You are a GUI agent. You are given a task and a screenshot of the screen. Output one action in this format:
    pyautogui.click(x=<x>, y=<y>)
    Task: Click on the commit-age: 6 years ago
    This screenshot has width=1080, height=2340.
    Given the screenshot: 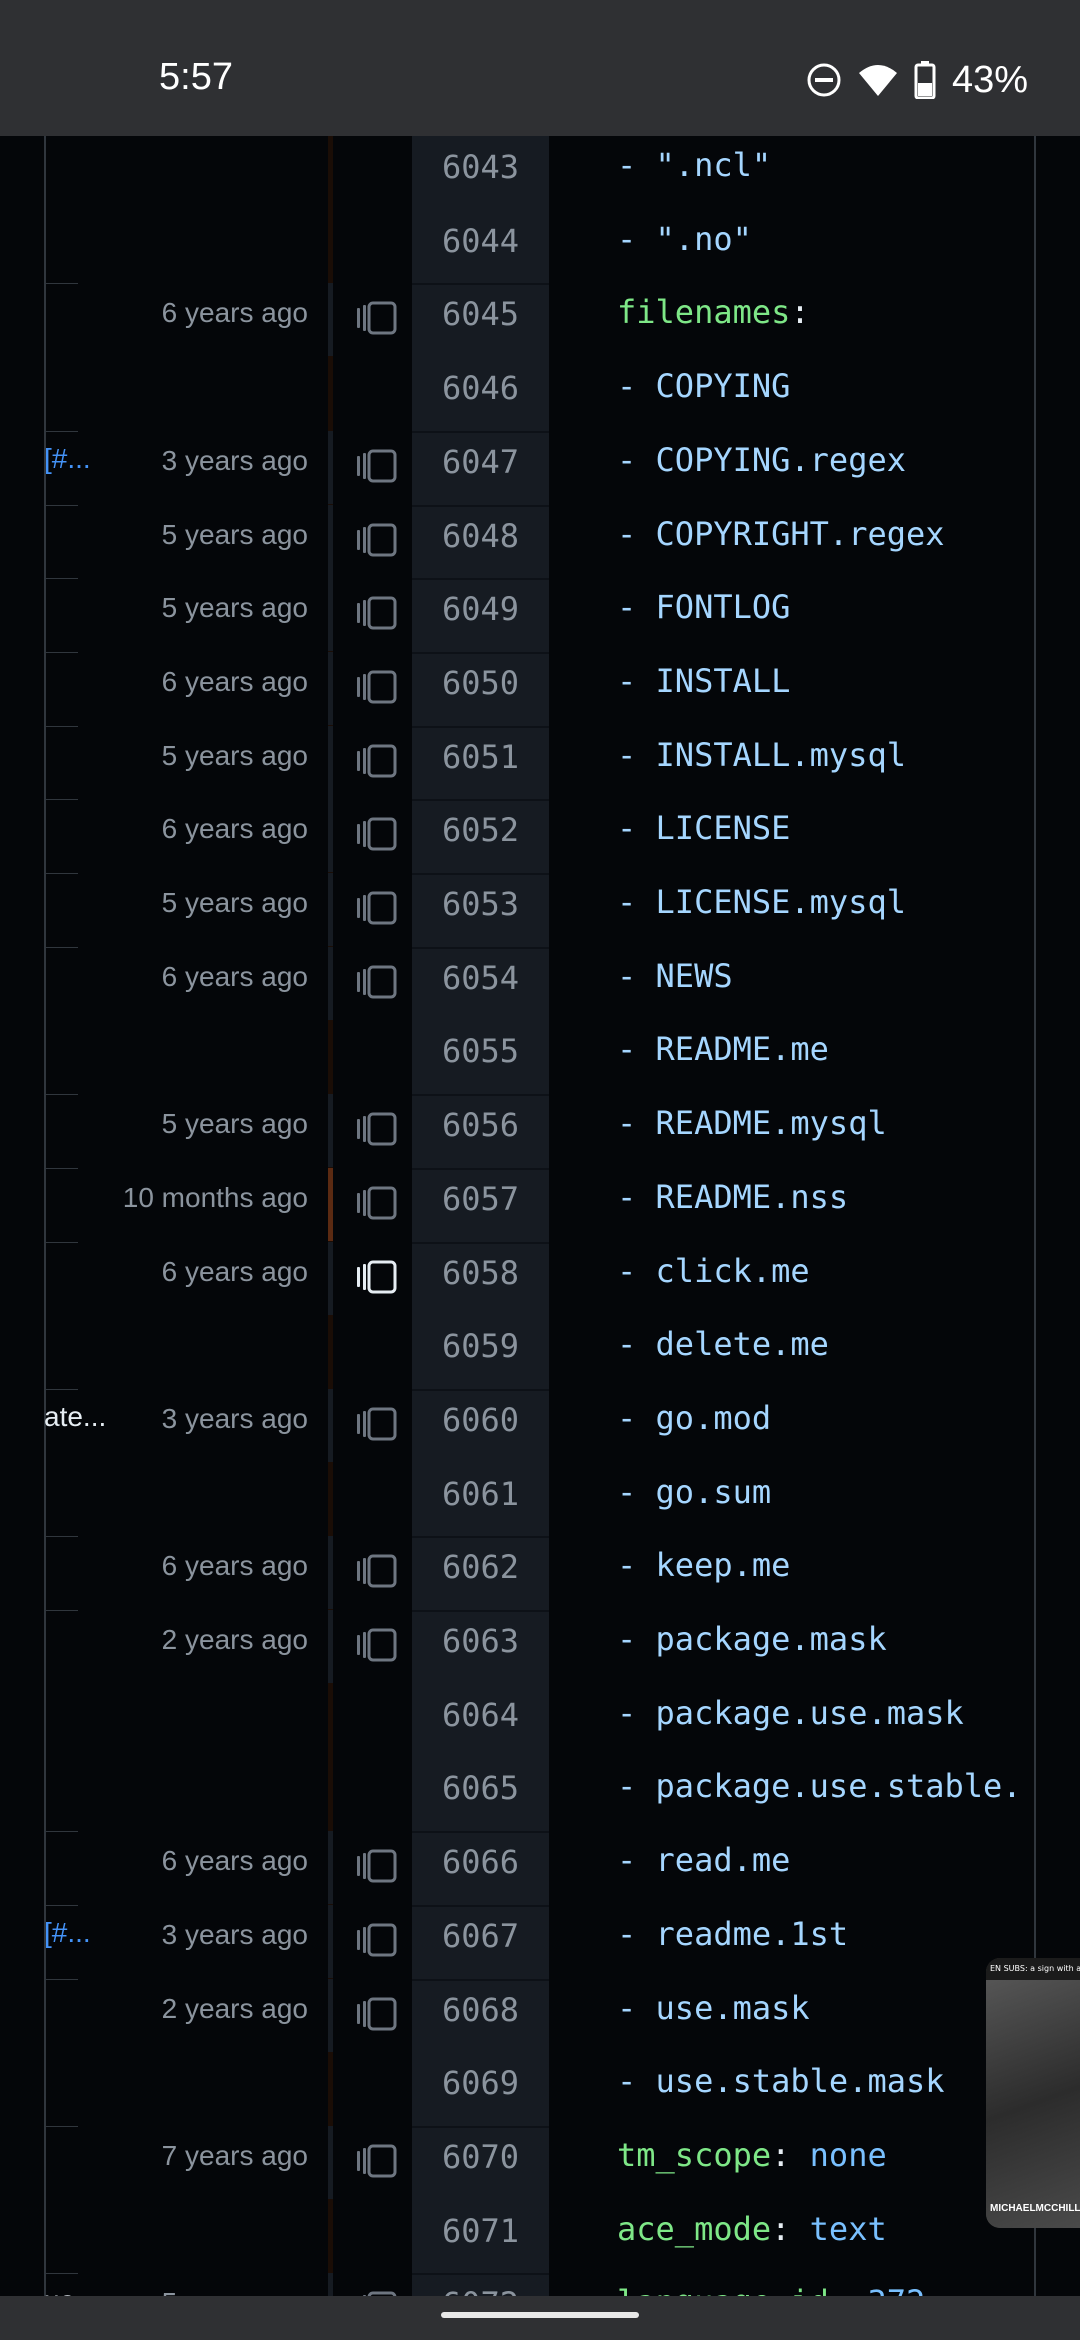 What is the action you would take?
    pyautogui.click(x=234, y=1271)
    